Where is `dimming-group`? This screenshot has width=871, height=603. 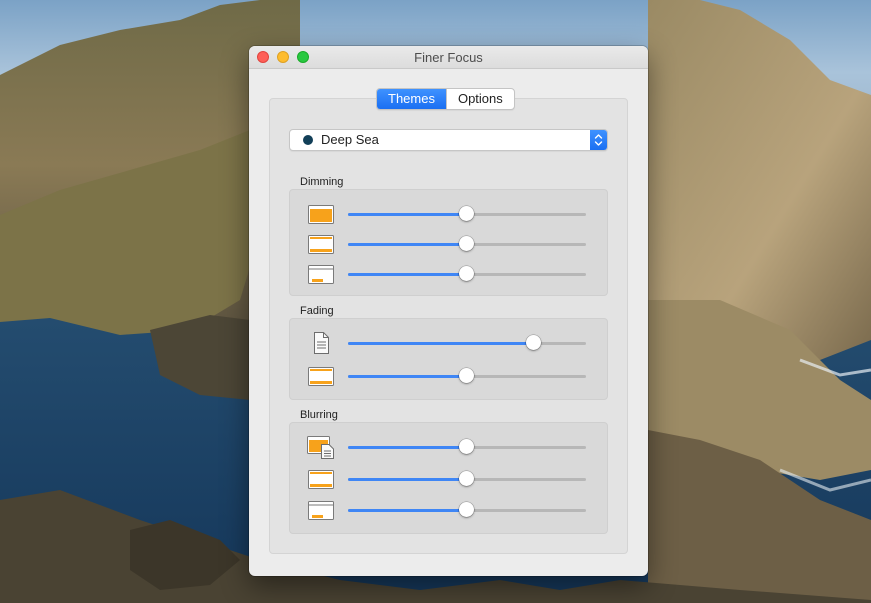 dimming-group is located at coordinates (448, 242).